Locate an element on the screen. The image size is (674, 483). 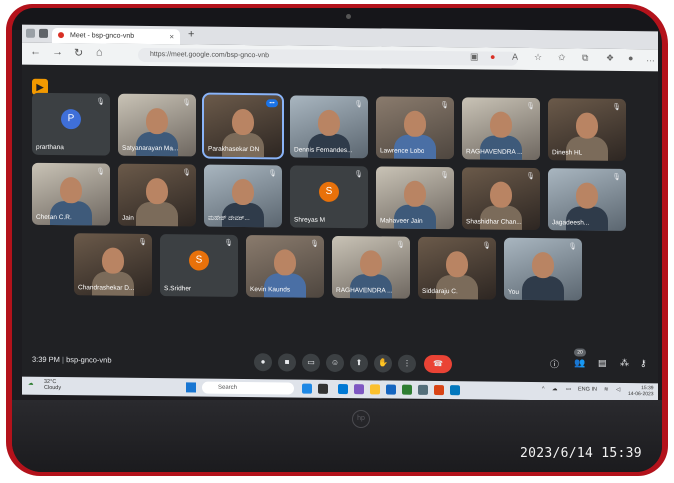
wifi-icon: ≋ is located at coordinates (606, 390).